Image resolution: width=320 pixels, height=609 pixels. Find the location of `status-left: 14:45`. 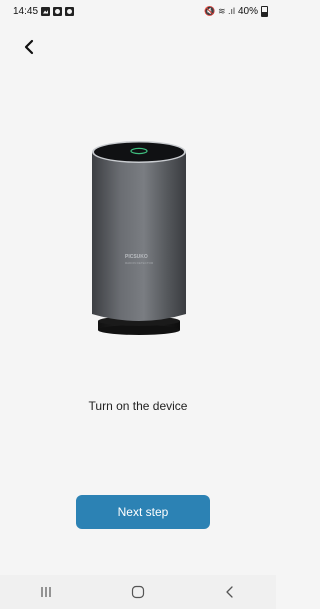

status-left: 14:45 is located at coordinates (44, 11).